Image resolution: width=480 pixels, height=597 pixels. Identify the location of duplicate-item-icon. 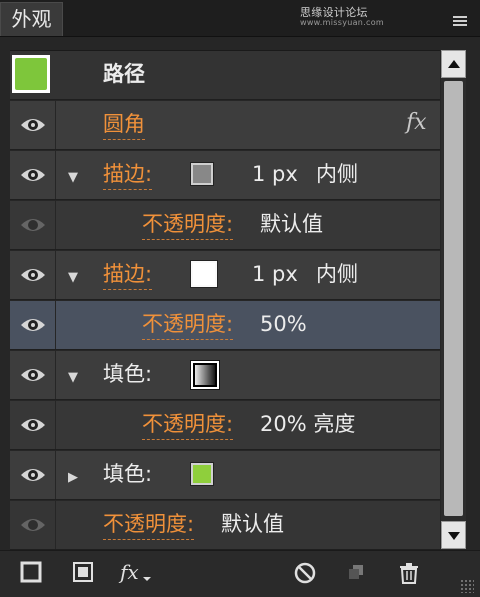
(356, 572).